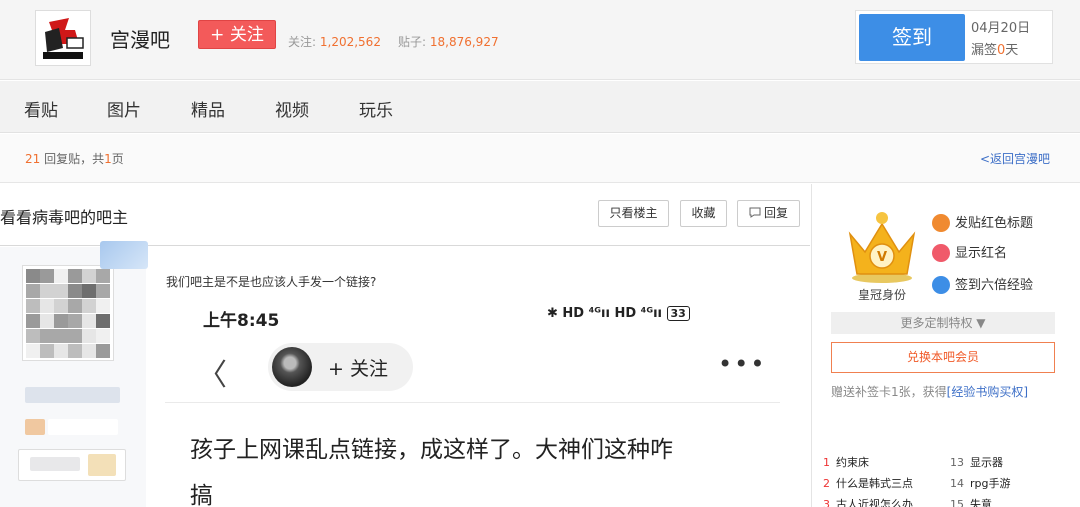 Image resolution: width=1080 pixels, height=507 pixels. I want to click on sign-in-button: 签到, so click(912, 37).